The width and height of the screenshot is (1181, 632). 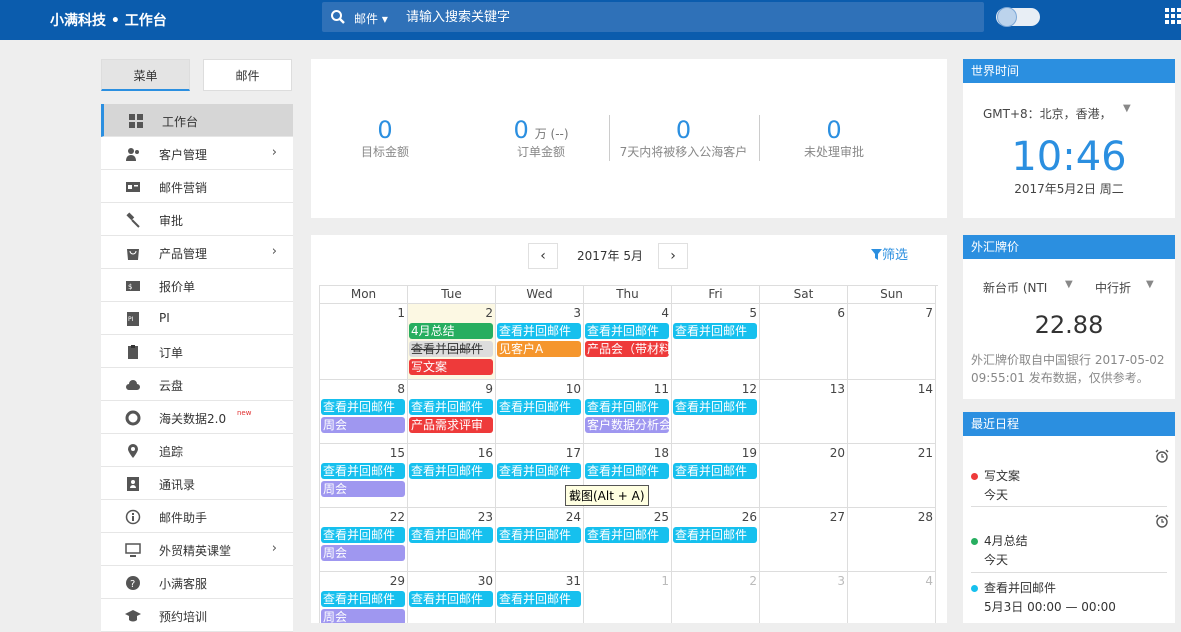 What do you see at coordinates (686, 17) in the screenshot?
I see `search-input` at bounding box center [686, 17].